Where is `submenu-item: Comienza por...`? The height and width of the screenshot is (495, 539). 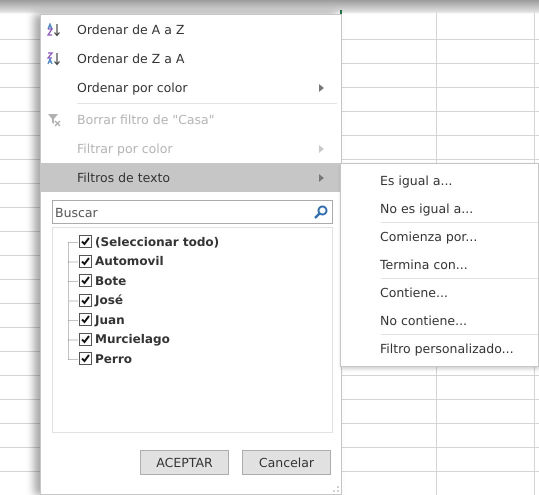 submenu-item: Comienza por... is located at coordinates (439, 236).